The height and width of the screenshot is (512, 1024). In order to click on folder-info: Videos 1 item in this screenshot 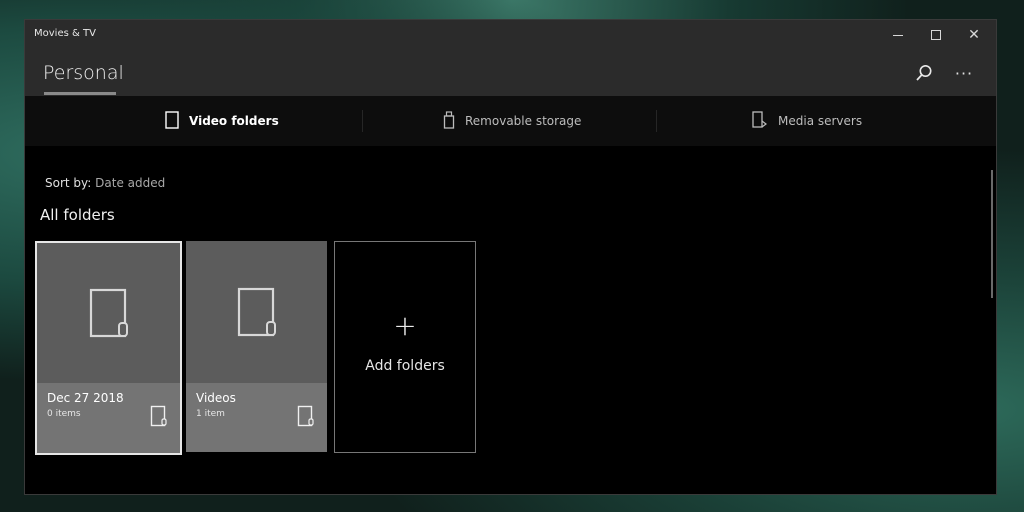, I will do `click(256, 417)`.